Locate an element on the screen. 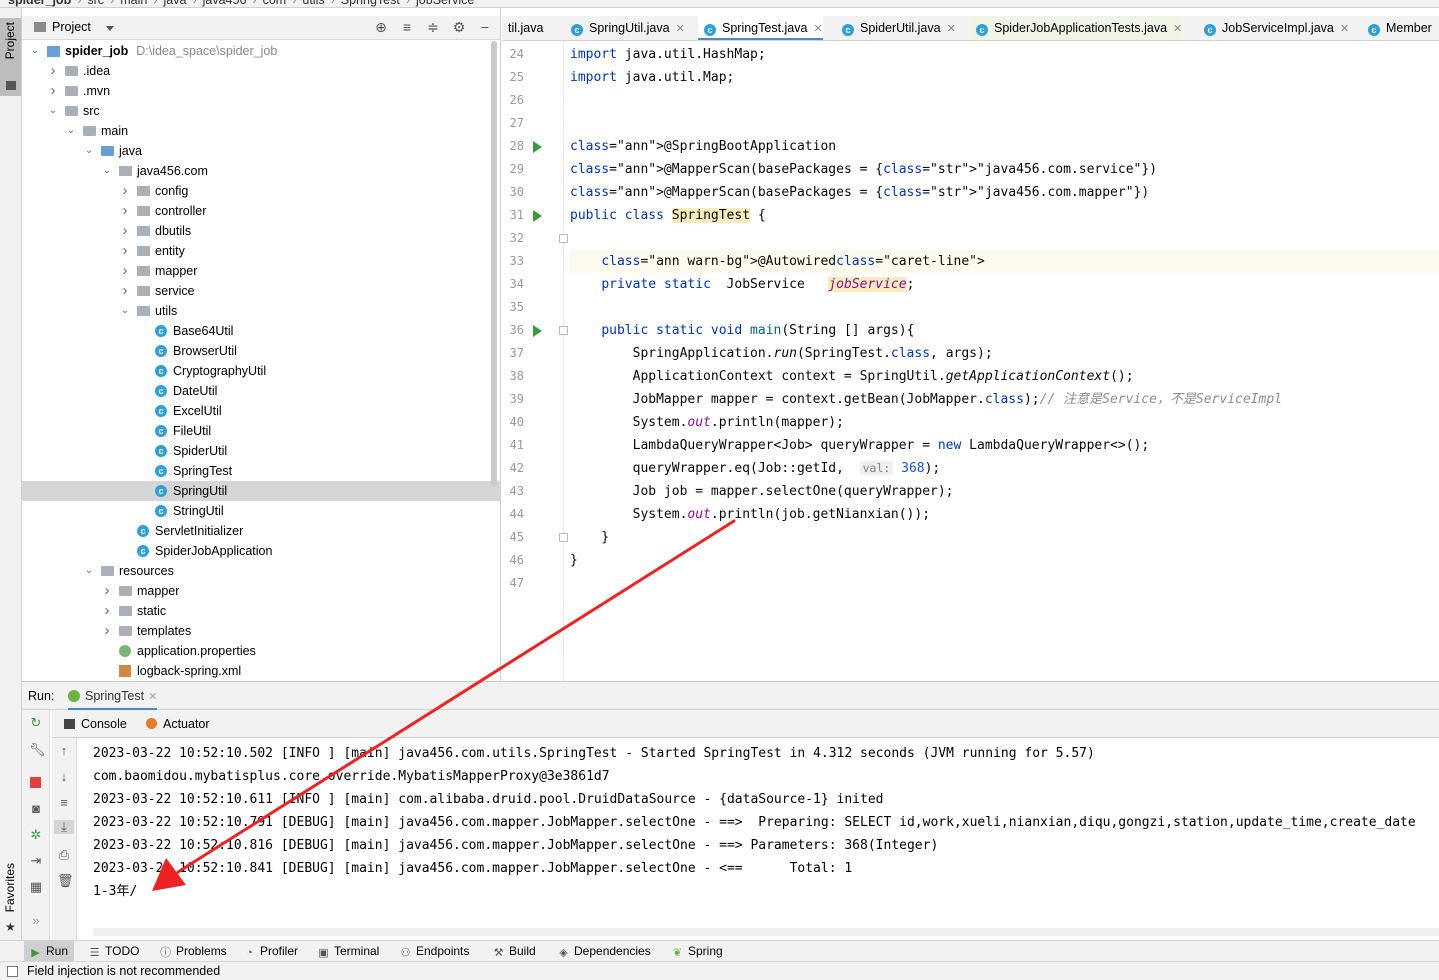  tree-item: logback-spring.xml is located at coordinates (261, 671).